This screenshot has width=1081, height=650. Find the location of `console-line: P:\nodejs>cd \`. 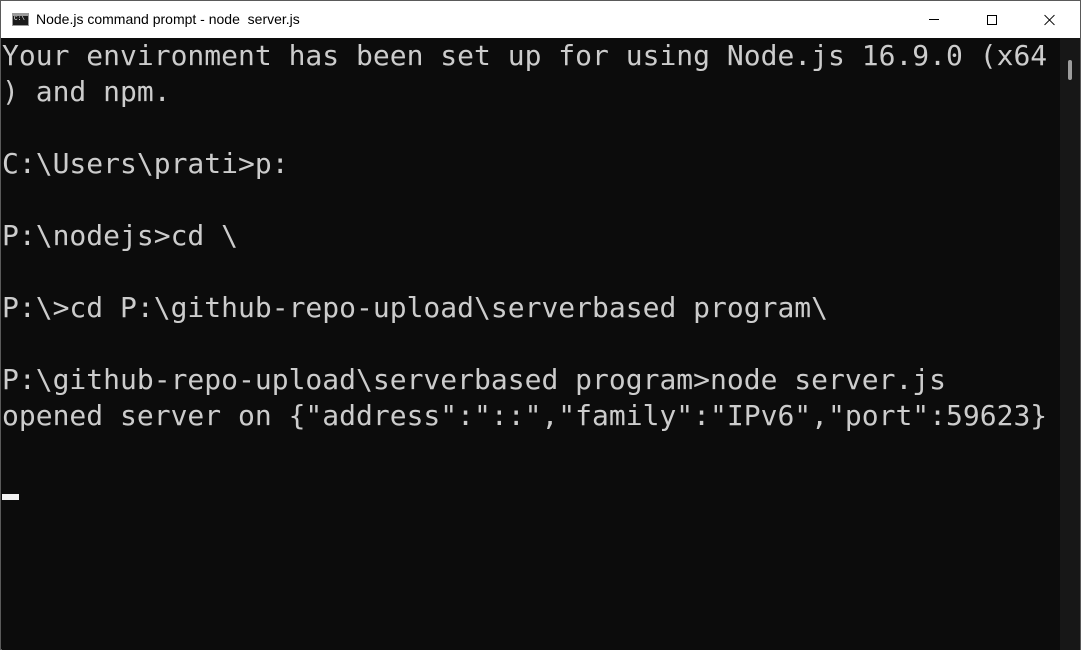

console-line: P:\nodejs>cd \ is located at coordinates (120, 235).